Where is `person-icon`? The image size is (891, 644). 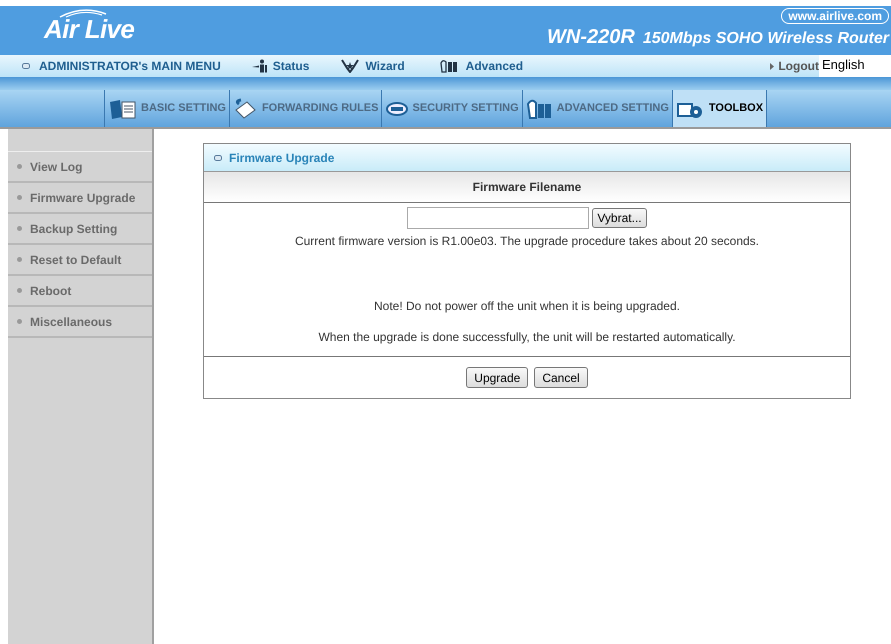 person-icon is located at coordinates (258, 66).